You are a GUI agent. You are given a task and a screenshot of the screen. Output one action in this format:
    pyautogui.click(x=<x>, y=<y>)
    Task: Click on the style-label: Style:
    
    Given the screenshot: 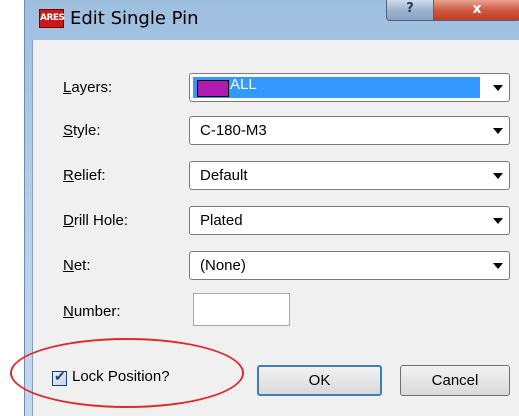 What is the action you would take?
    pyautogui.click(x=82, y=130)
    